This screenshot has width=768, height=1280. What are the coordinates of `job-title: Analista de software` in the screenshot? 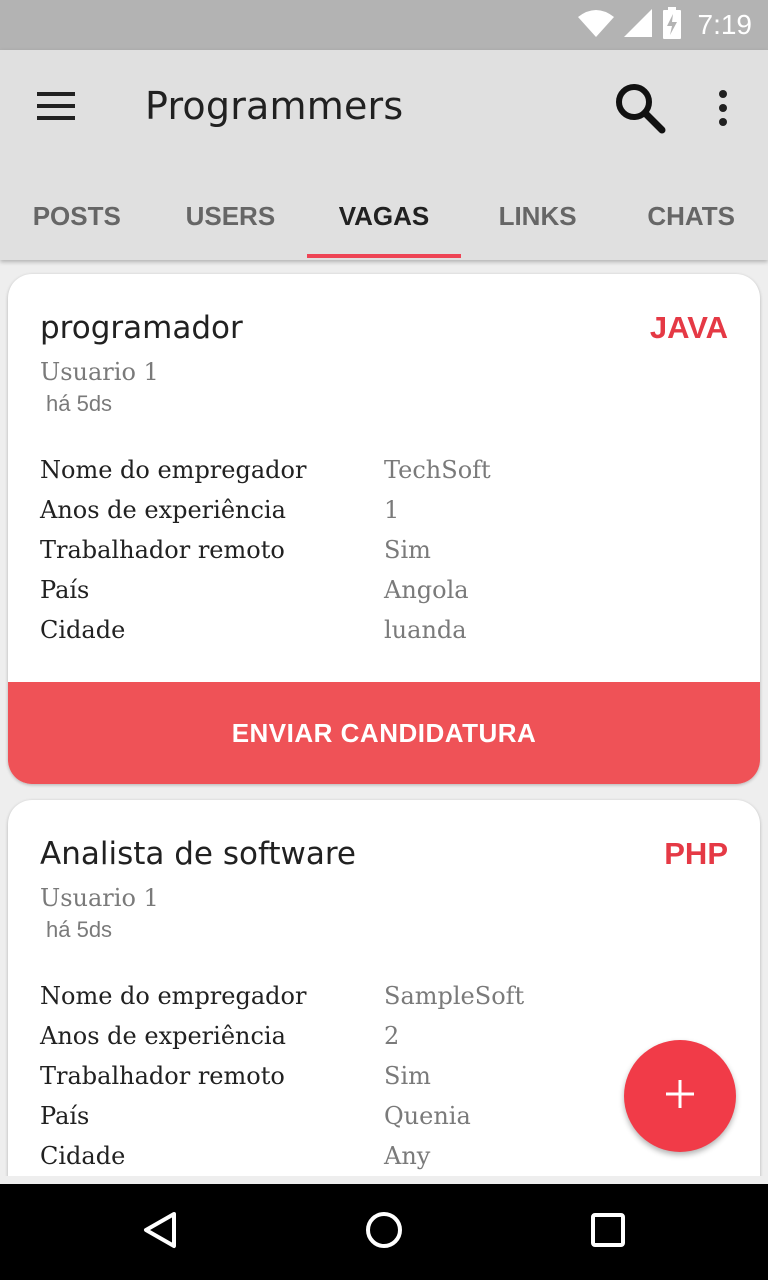 It's located at (198, 854).